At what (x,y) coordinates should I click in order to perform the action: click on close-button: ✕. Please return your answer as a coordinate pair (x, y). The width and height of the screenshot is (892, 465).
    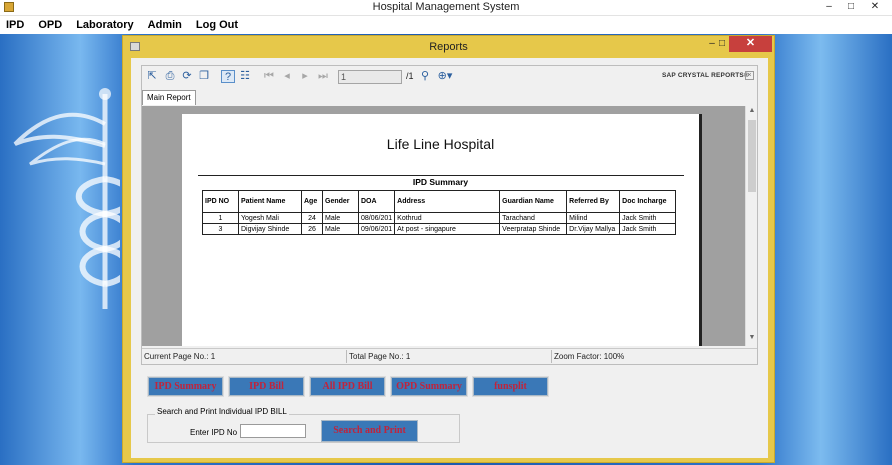
    Looking at the image, I should click on (875, 7).